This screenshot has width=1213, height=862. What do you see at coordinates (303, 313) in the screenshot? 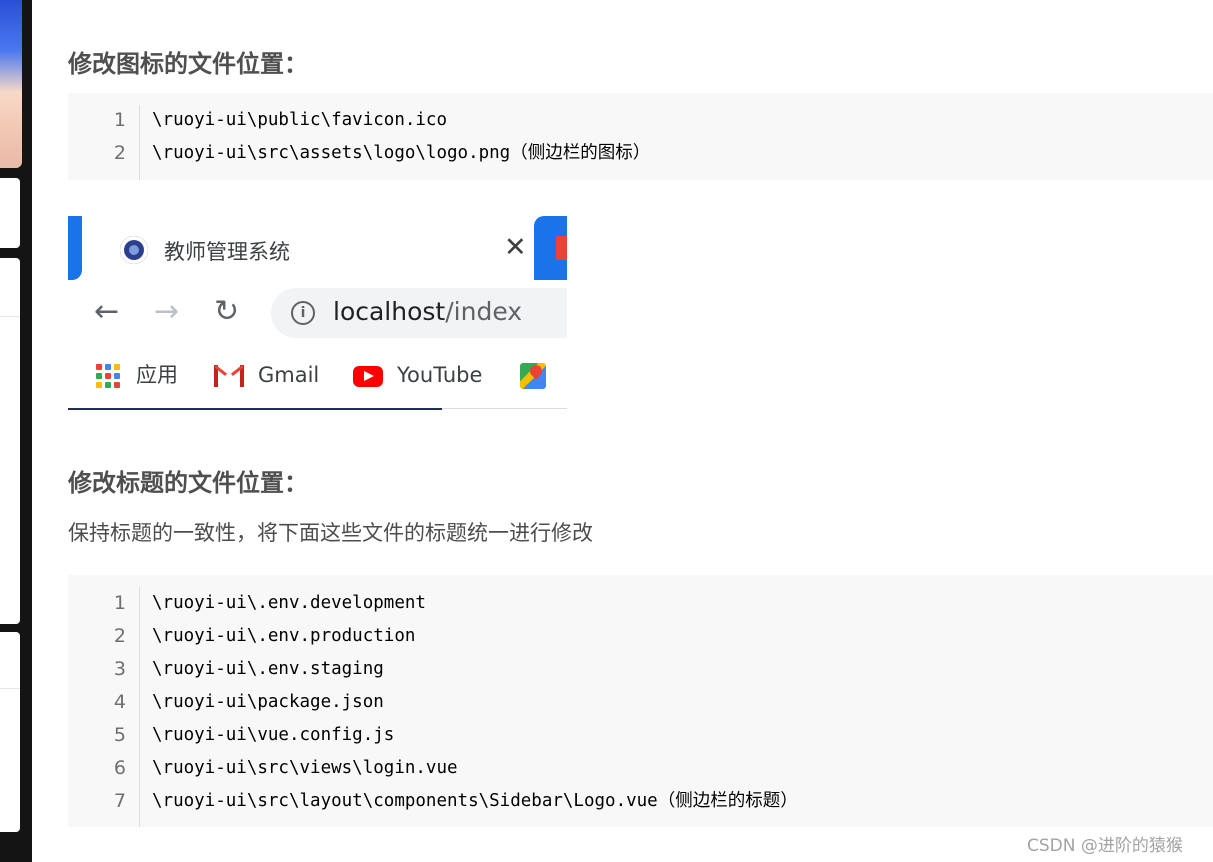
I see `info-icon: i` at bounding box center [303, 313].